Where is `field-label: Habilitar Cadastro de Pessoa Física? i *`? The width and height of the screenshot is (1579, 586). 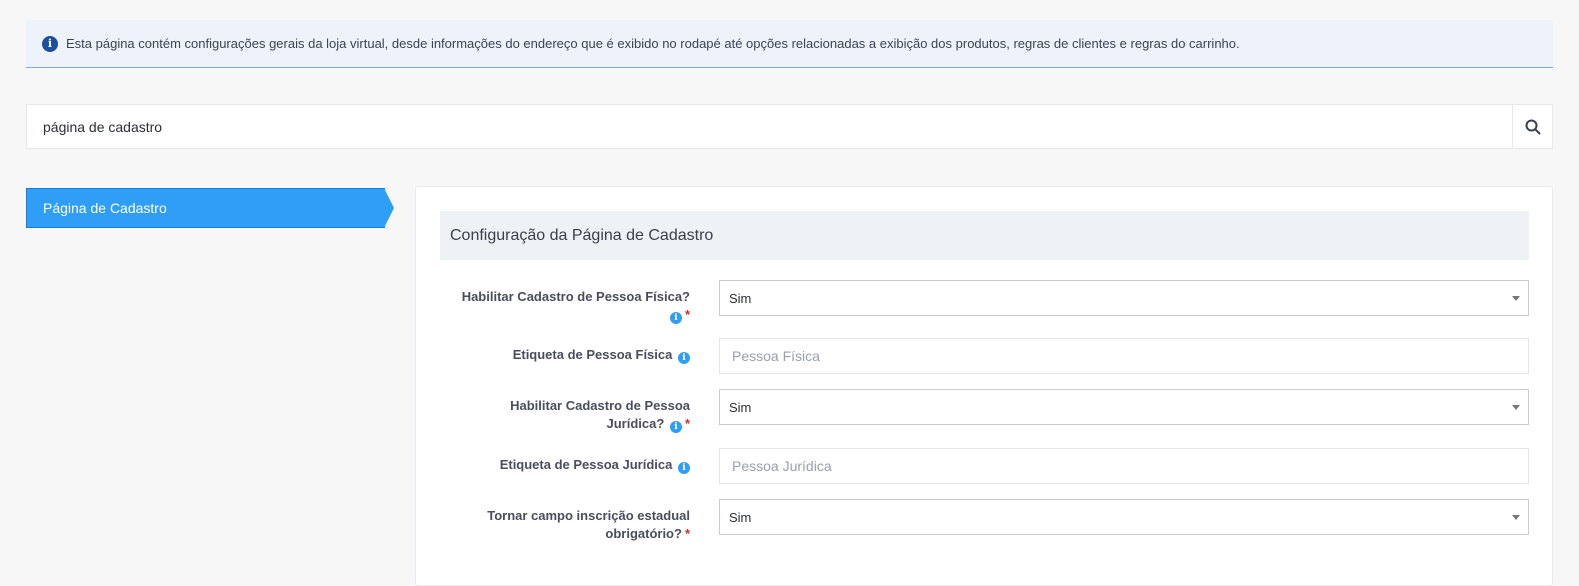 field-label: Habilitar Cadastro de Pessoa Física? i * is located at coordinates (575, 306).